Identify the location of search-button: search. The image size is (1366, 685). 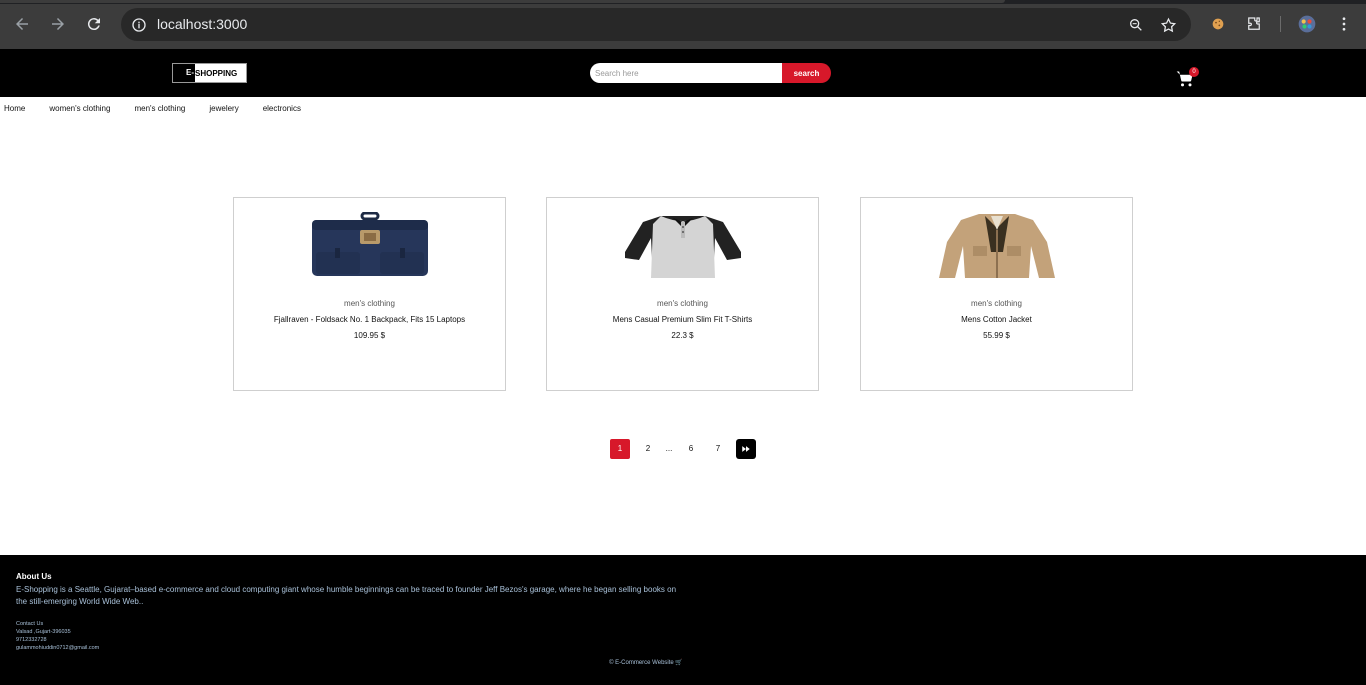
(806, 73).